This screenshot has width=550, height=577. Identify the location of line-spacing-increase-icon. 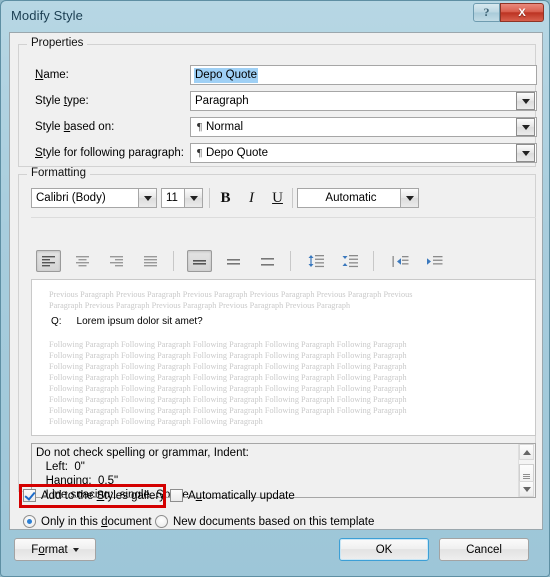
(316, 261).